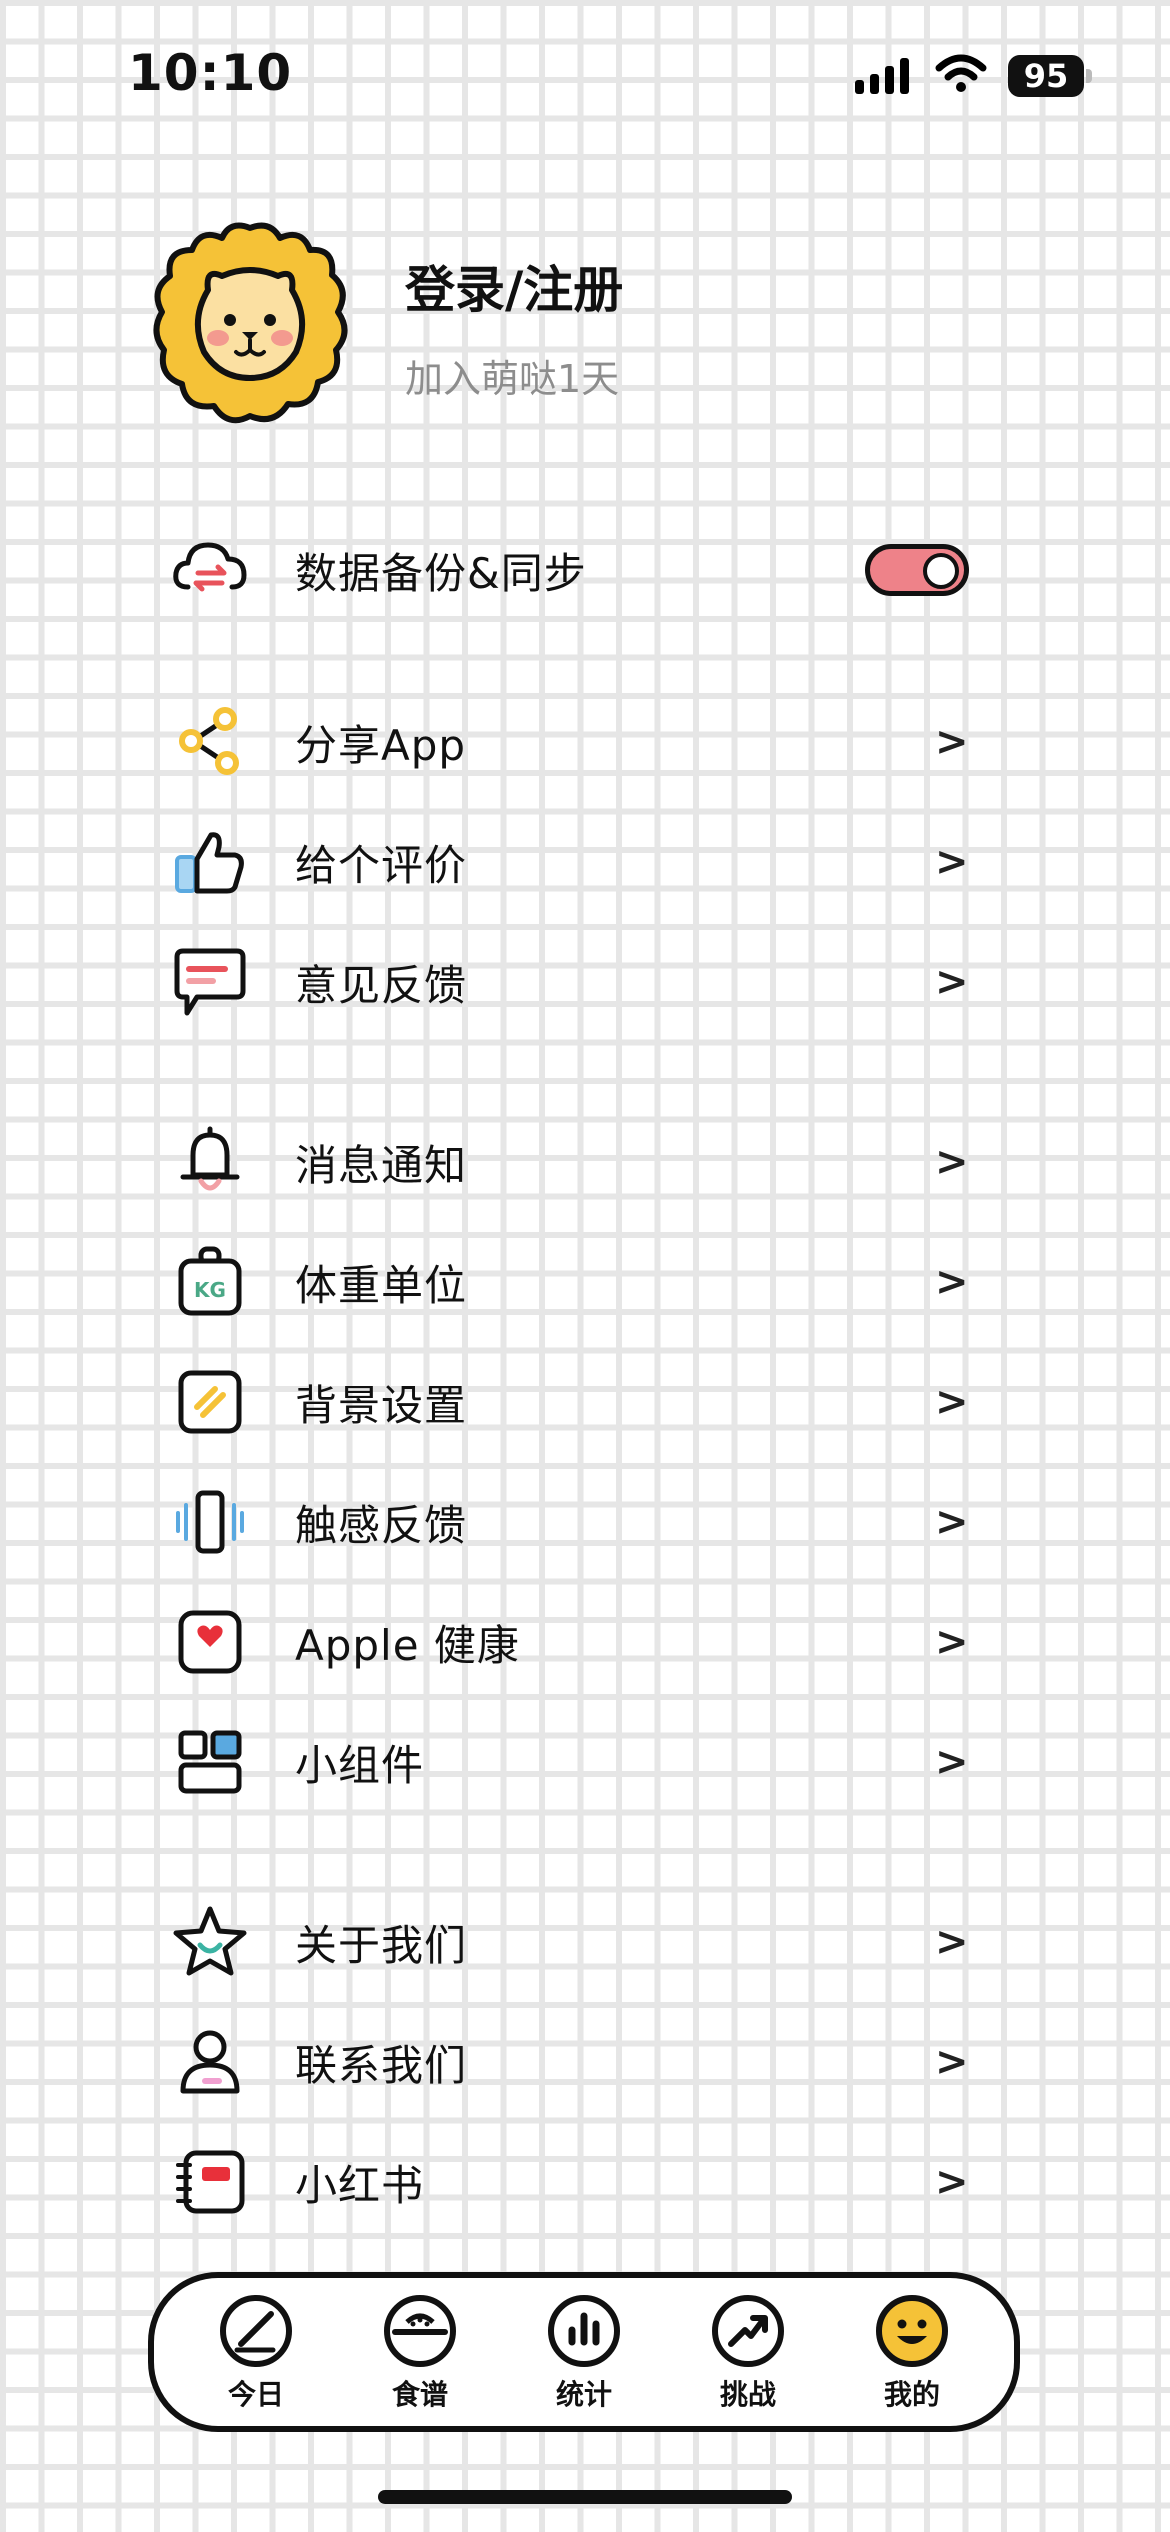 The width and height of the screenshot is (1170, 2532). I want to click on menu-row-feedback: 意见反馈 >, so click(580, 982).